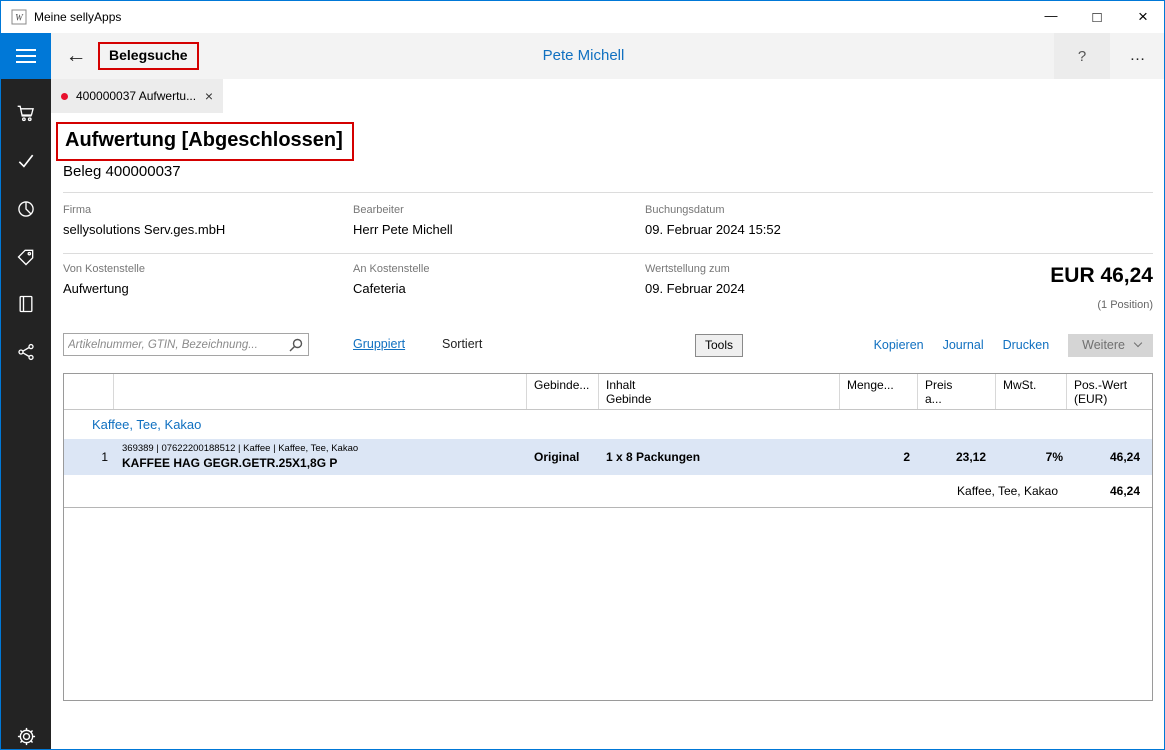 The height and width of the screenshot is (750, 1165). What do you see at coordinates (78, 17) in the screenshot?
I see `window-title: Meine sellyApps` at bounding box center [78, 17].